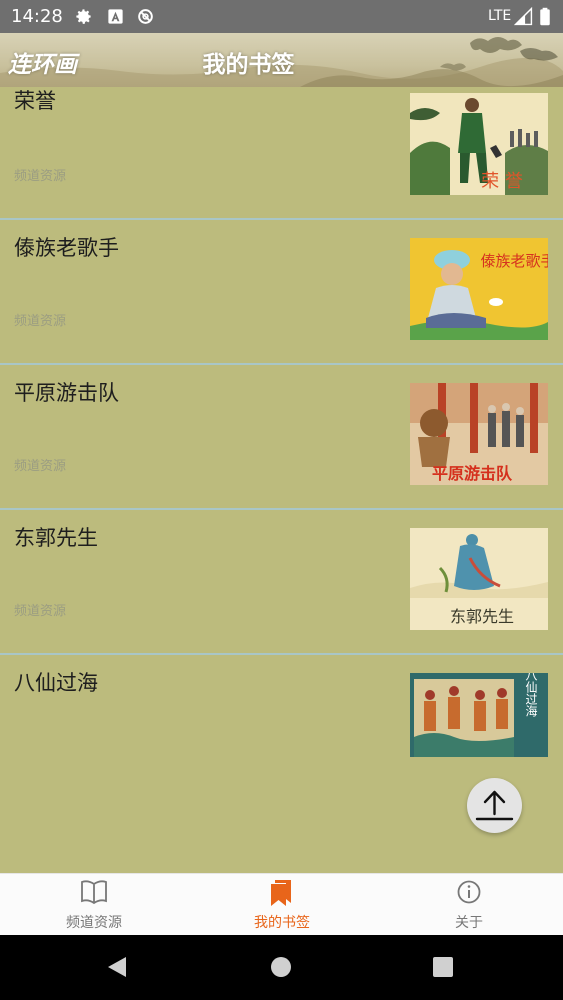 This screenshot has height=1000, width=563. Describe the element at coordinates (472, 473) in the screenshot. I see `cover-title: 平原游击队` at that location.